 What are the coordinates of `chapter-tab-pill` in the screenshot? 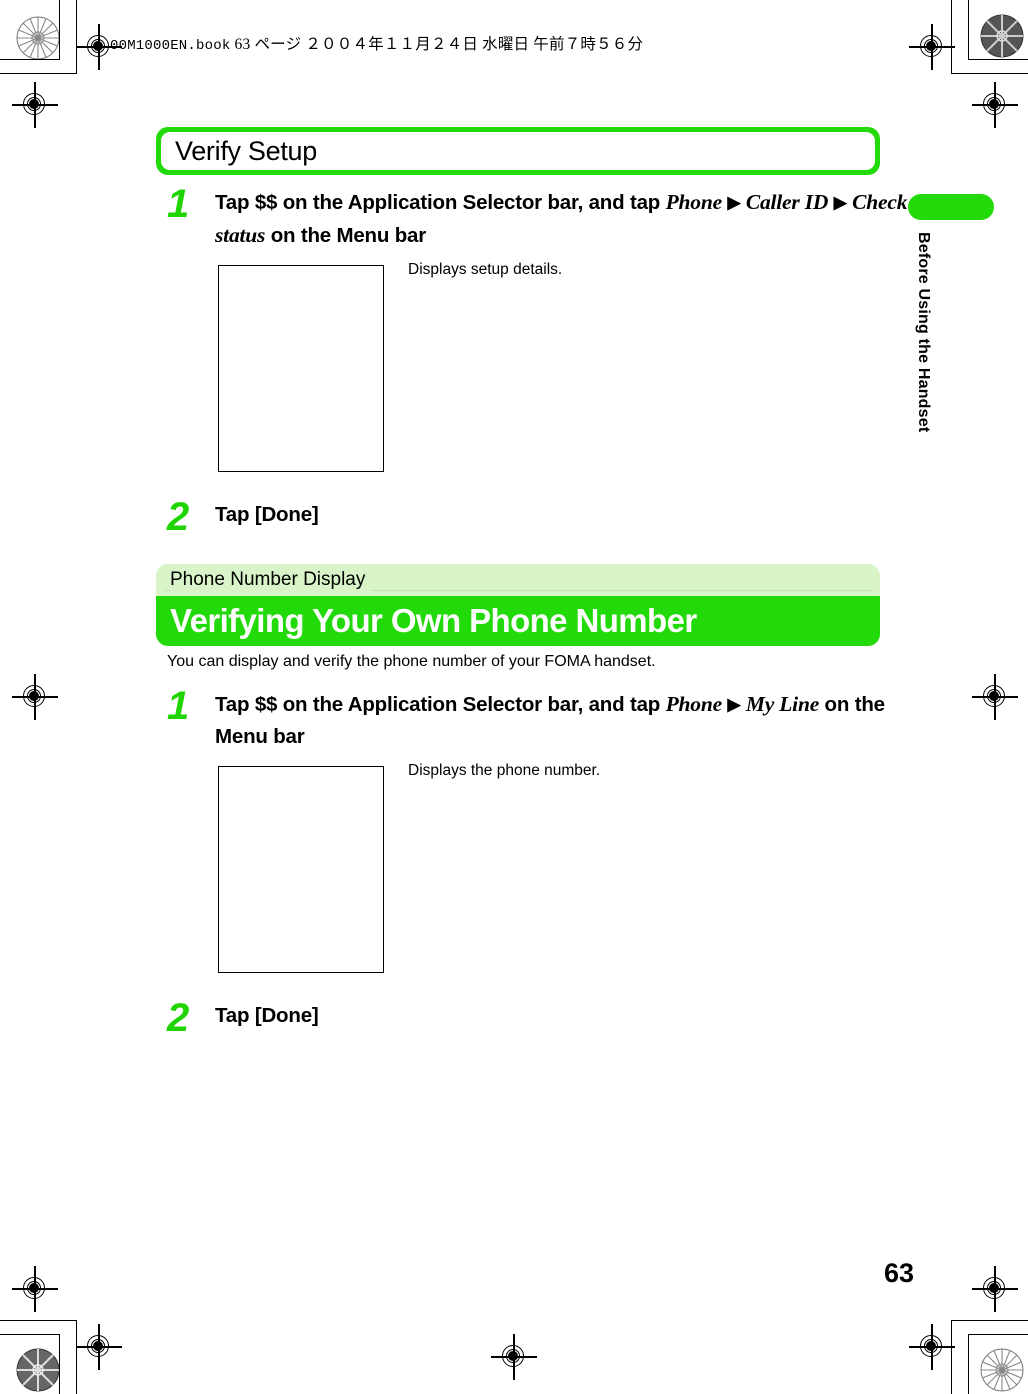 It's located at (951, 207).